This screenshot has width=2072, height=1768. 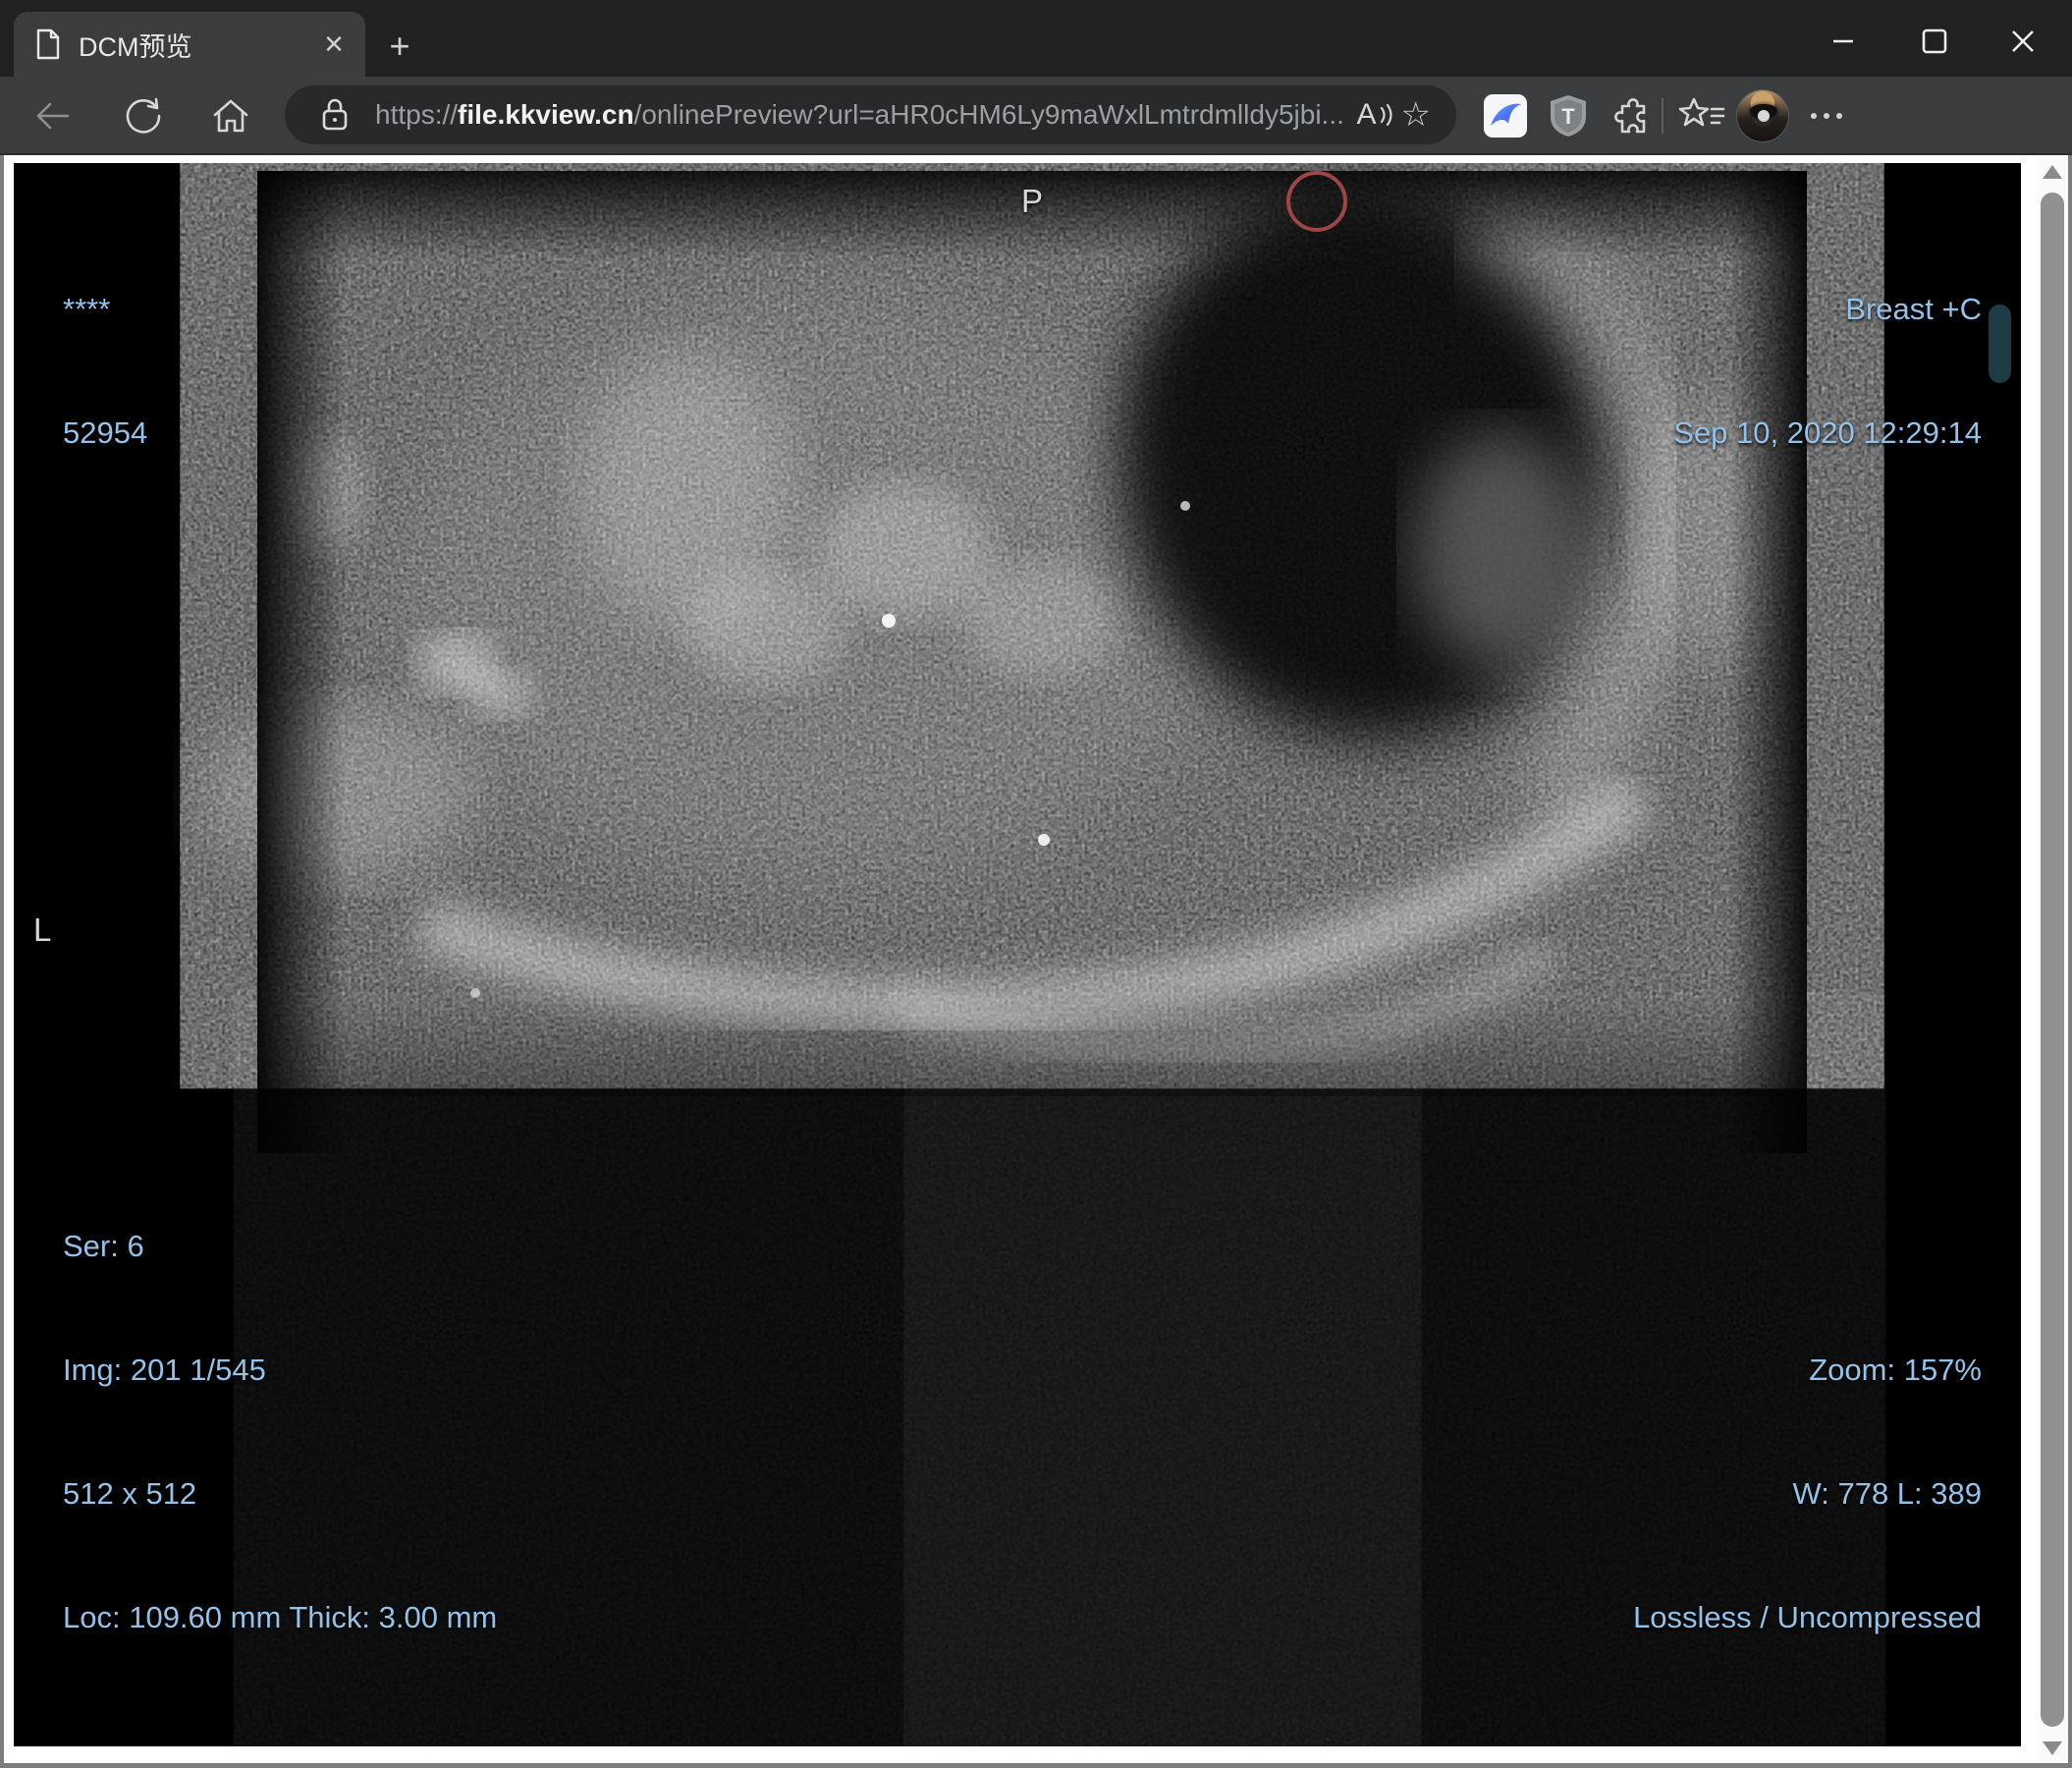 I want to click on window-minimize-button, so click(x=1843, y=41).